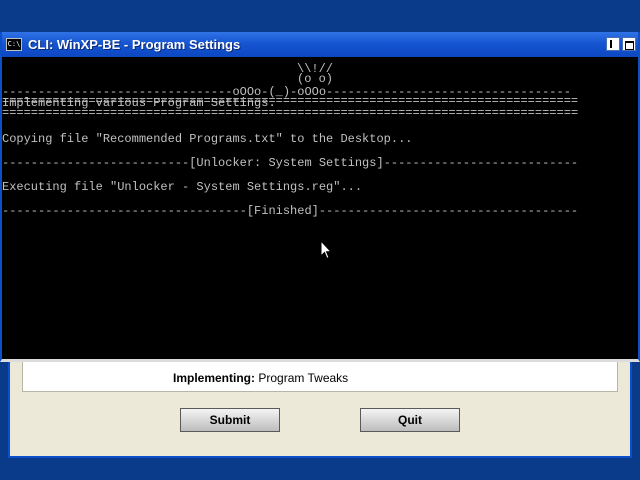  I want to click on quit-button: Quit, so click(410, 420).